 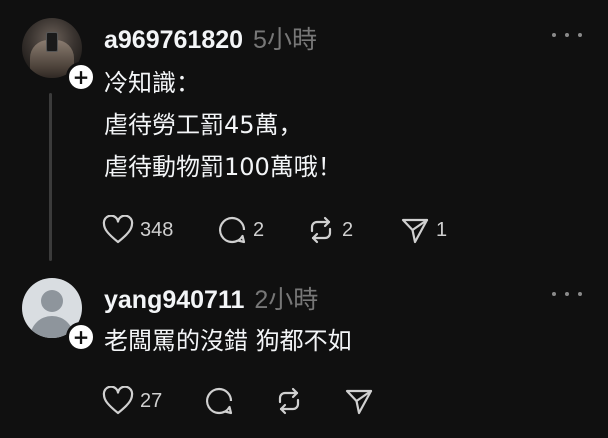 I want to click on like-button: 348, so click(x=159, y=230).